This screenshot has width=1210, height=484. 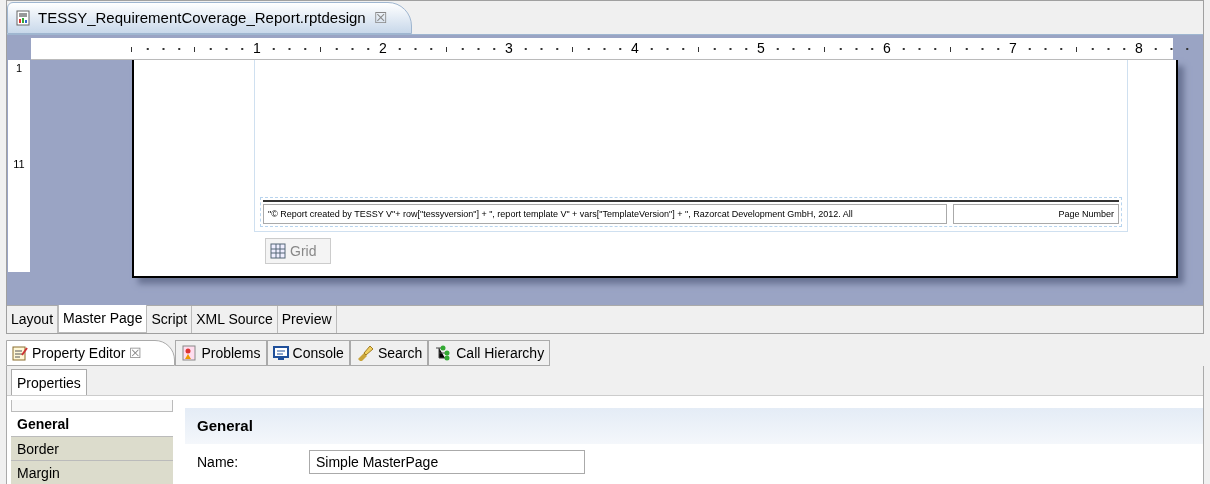 I want to click on page-number-field: Page Number, so click(x=1036, y=214).